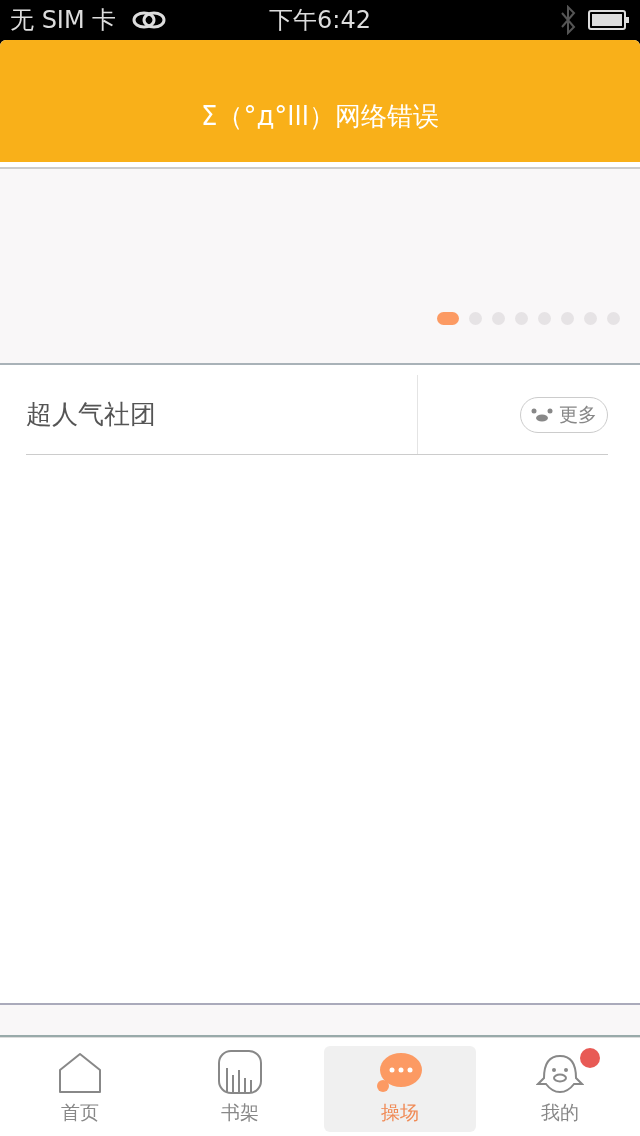 The image size is (640, 1136). I want to click on tab-item: 我的, so click(560, 1089).